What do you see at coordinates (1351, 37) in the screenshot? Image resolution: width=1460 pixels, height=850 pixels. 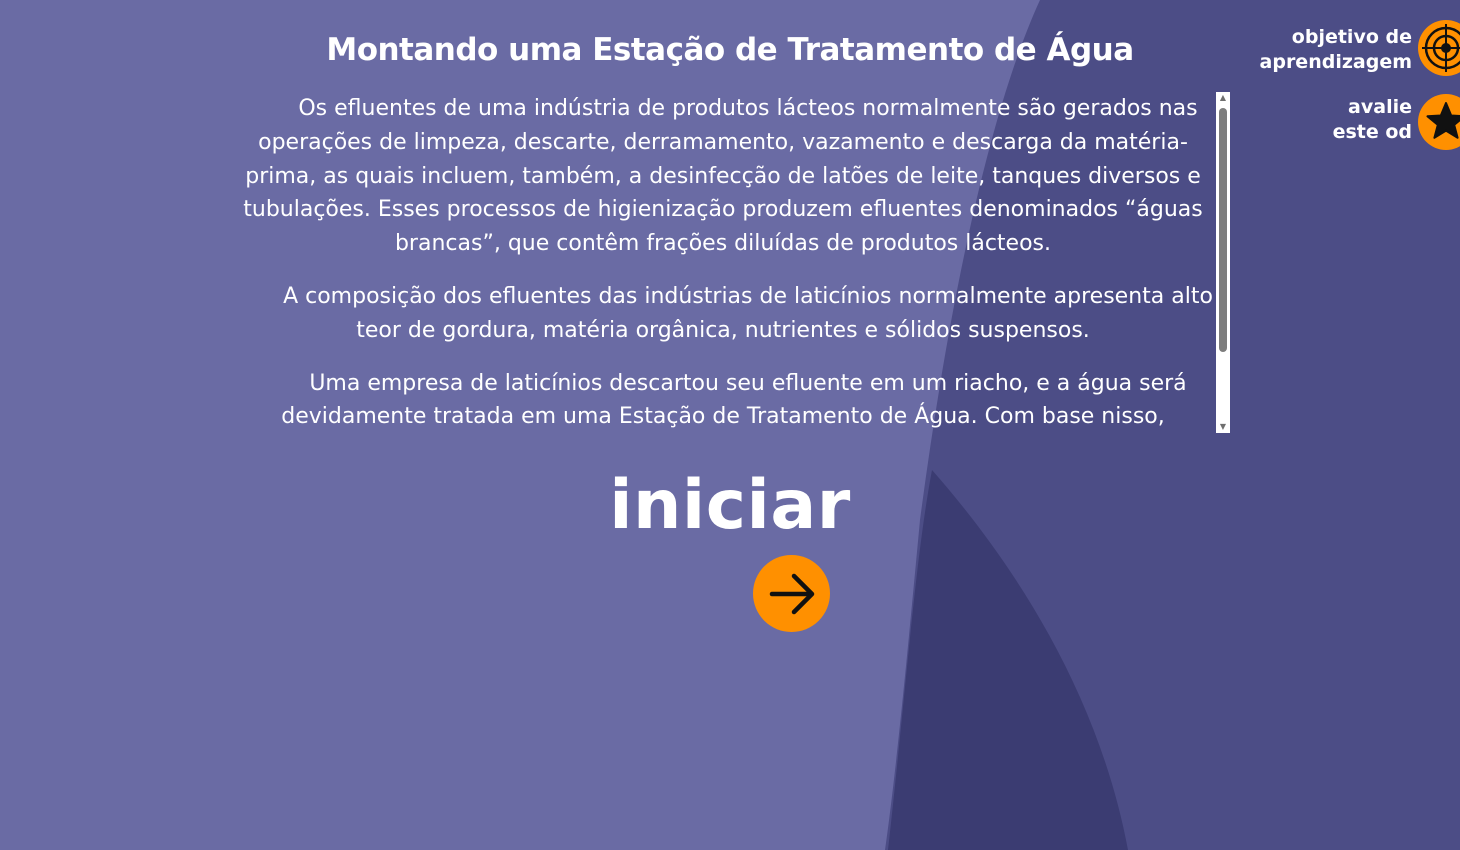 I see `objective-label-line1: objetivo de` at bounding box center [1351, 37].